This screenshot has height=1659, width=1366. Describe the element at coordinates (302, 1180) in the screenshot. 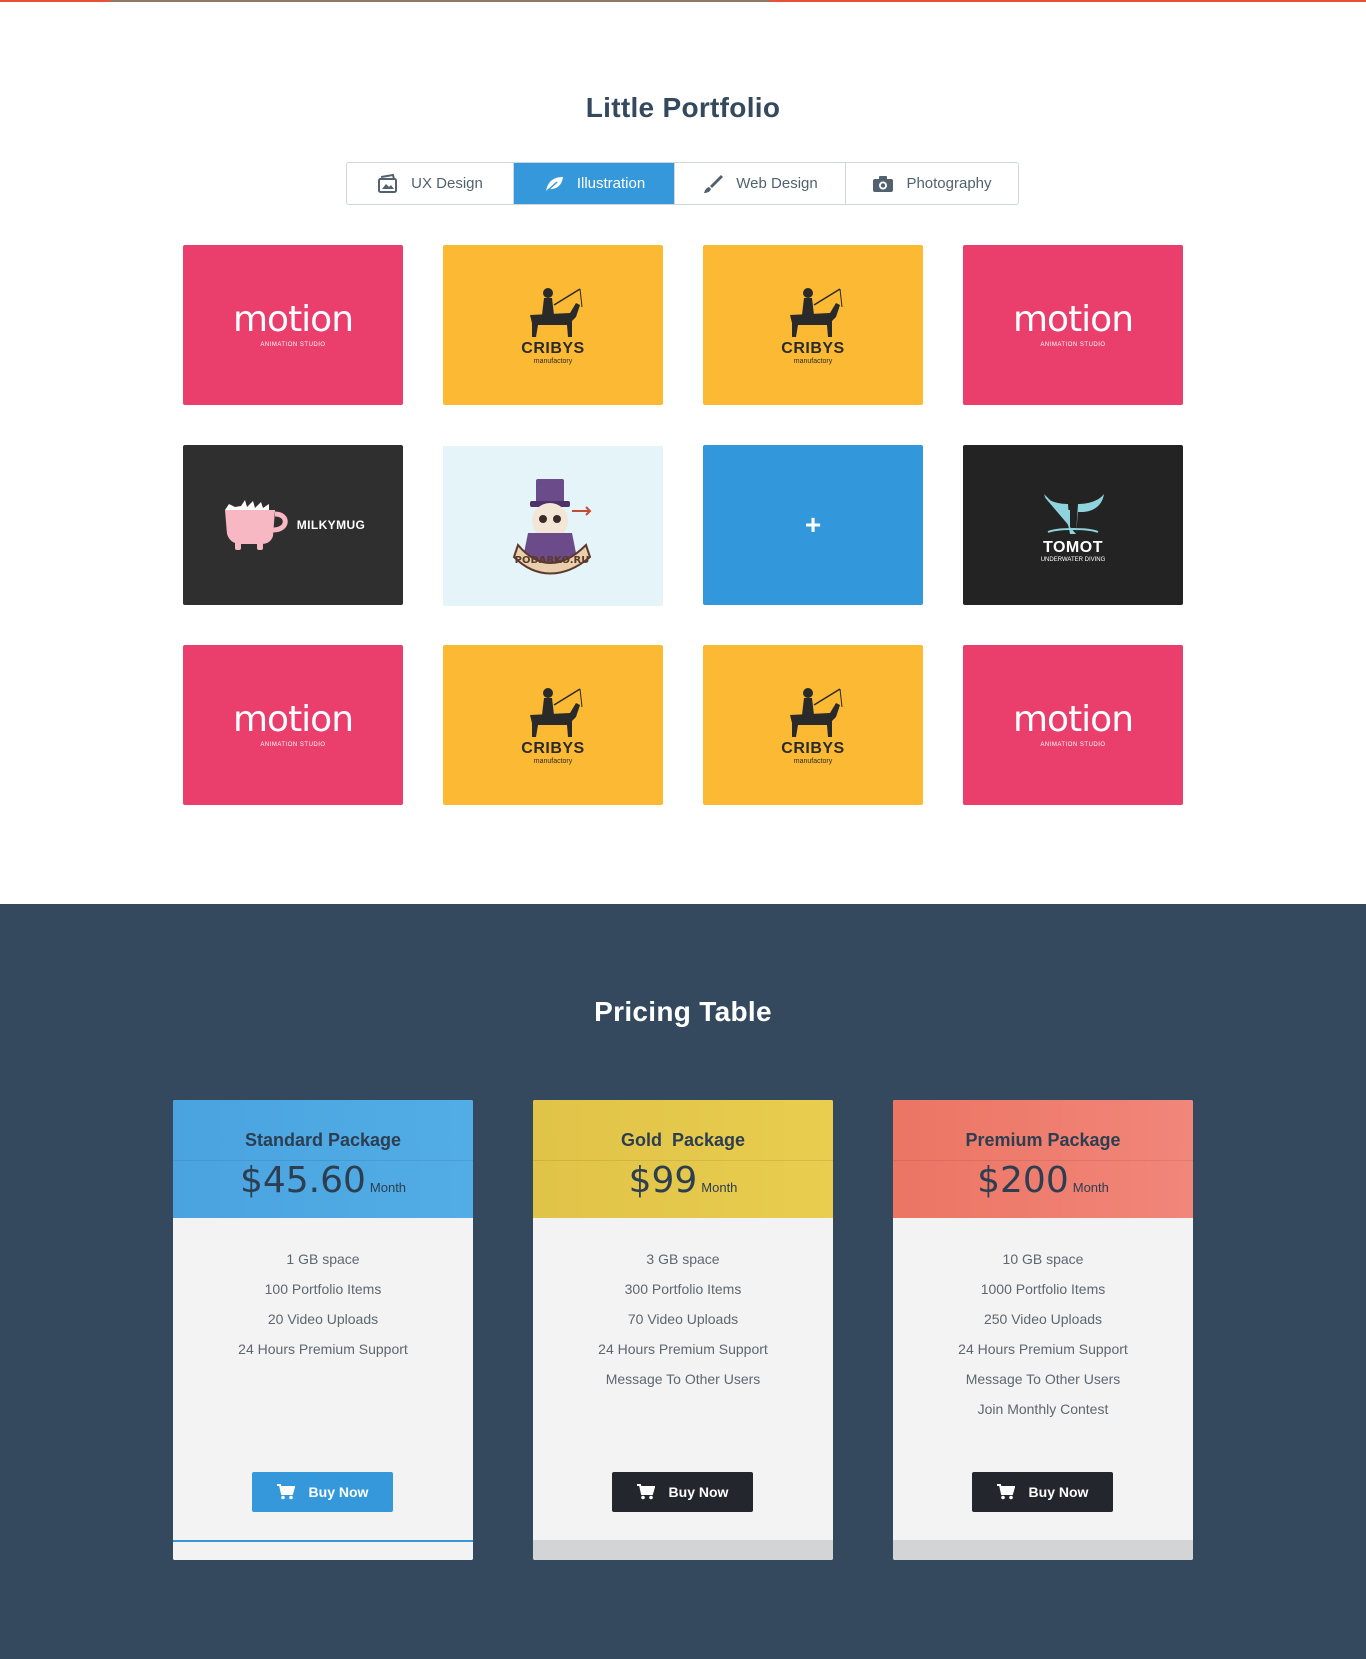

I see `price-amount: $45.60` at that location.